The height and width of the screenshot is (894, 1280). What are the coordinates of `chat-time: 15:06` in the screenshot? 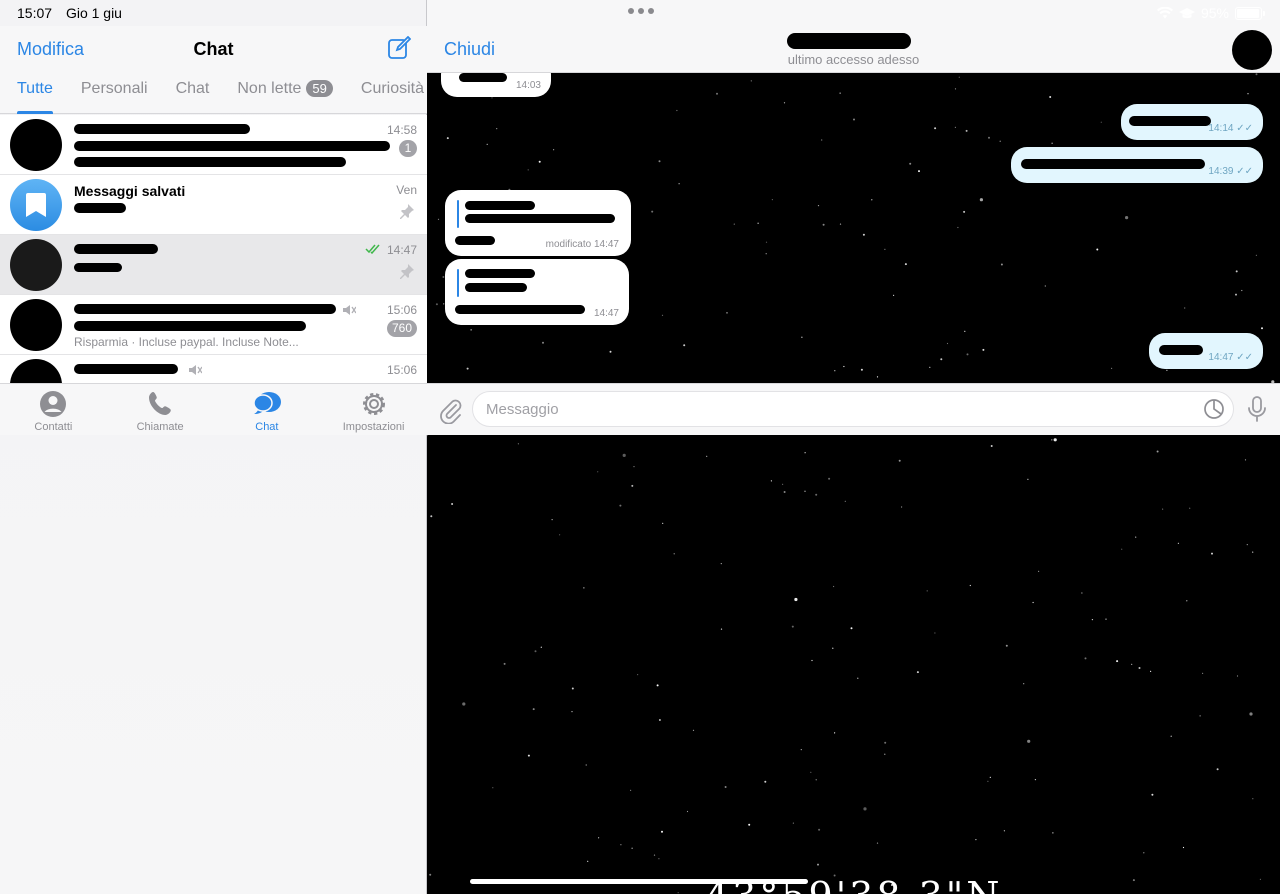 It's located at (401, 370).